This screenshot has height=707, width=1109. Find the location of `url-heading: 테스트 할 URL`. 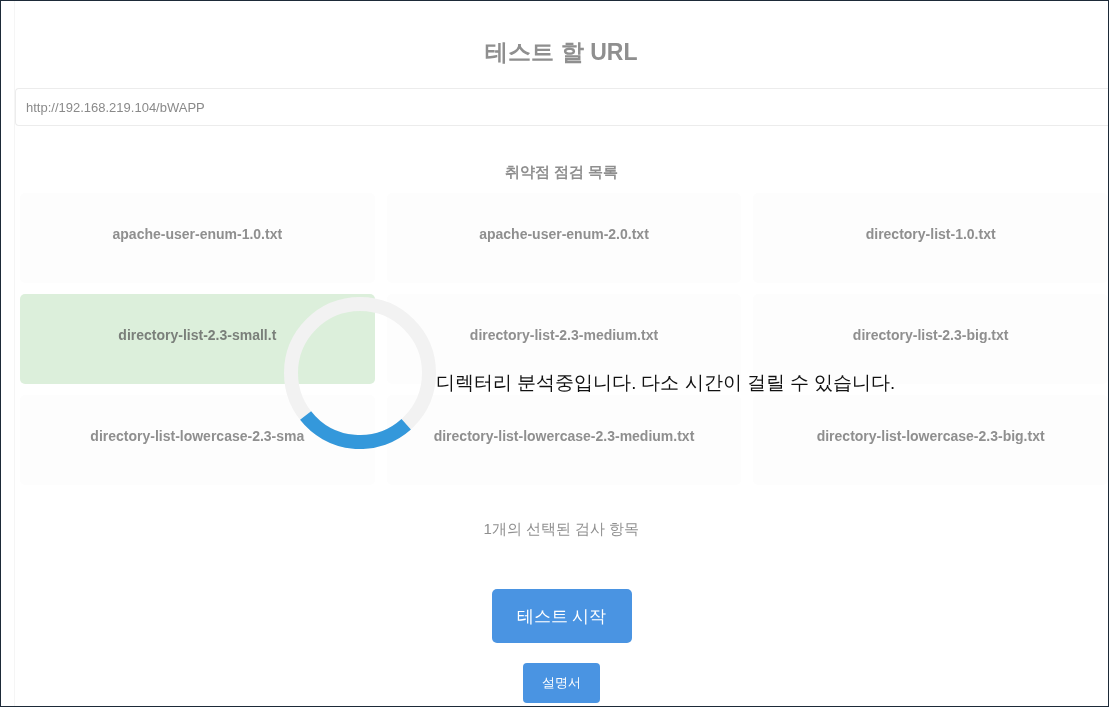

url-heading: 테스트 할 URL is located at coordinates (561, 52).